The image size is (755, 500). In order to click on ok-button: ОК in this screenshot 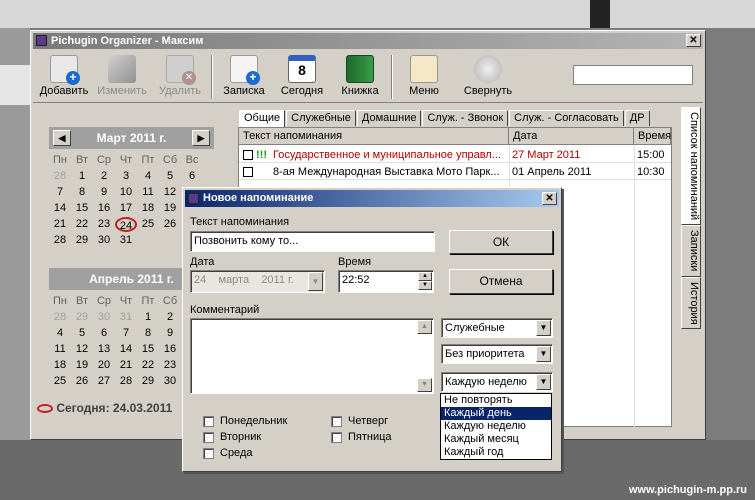, I will do `click(501, 242)`.